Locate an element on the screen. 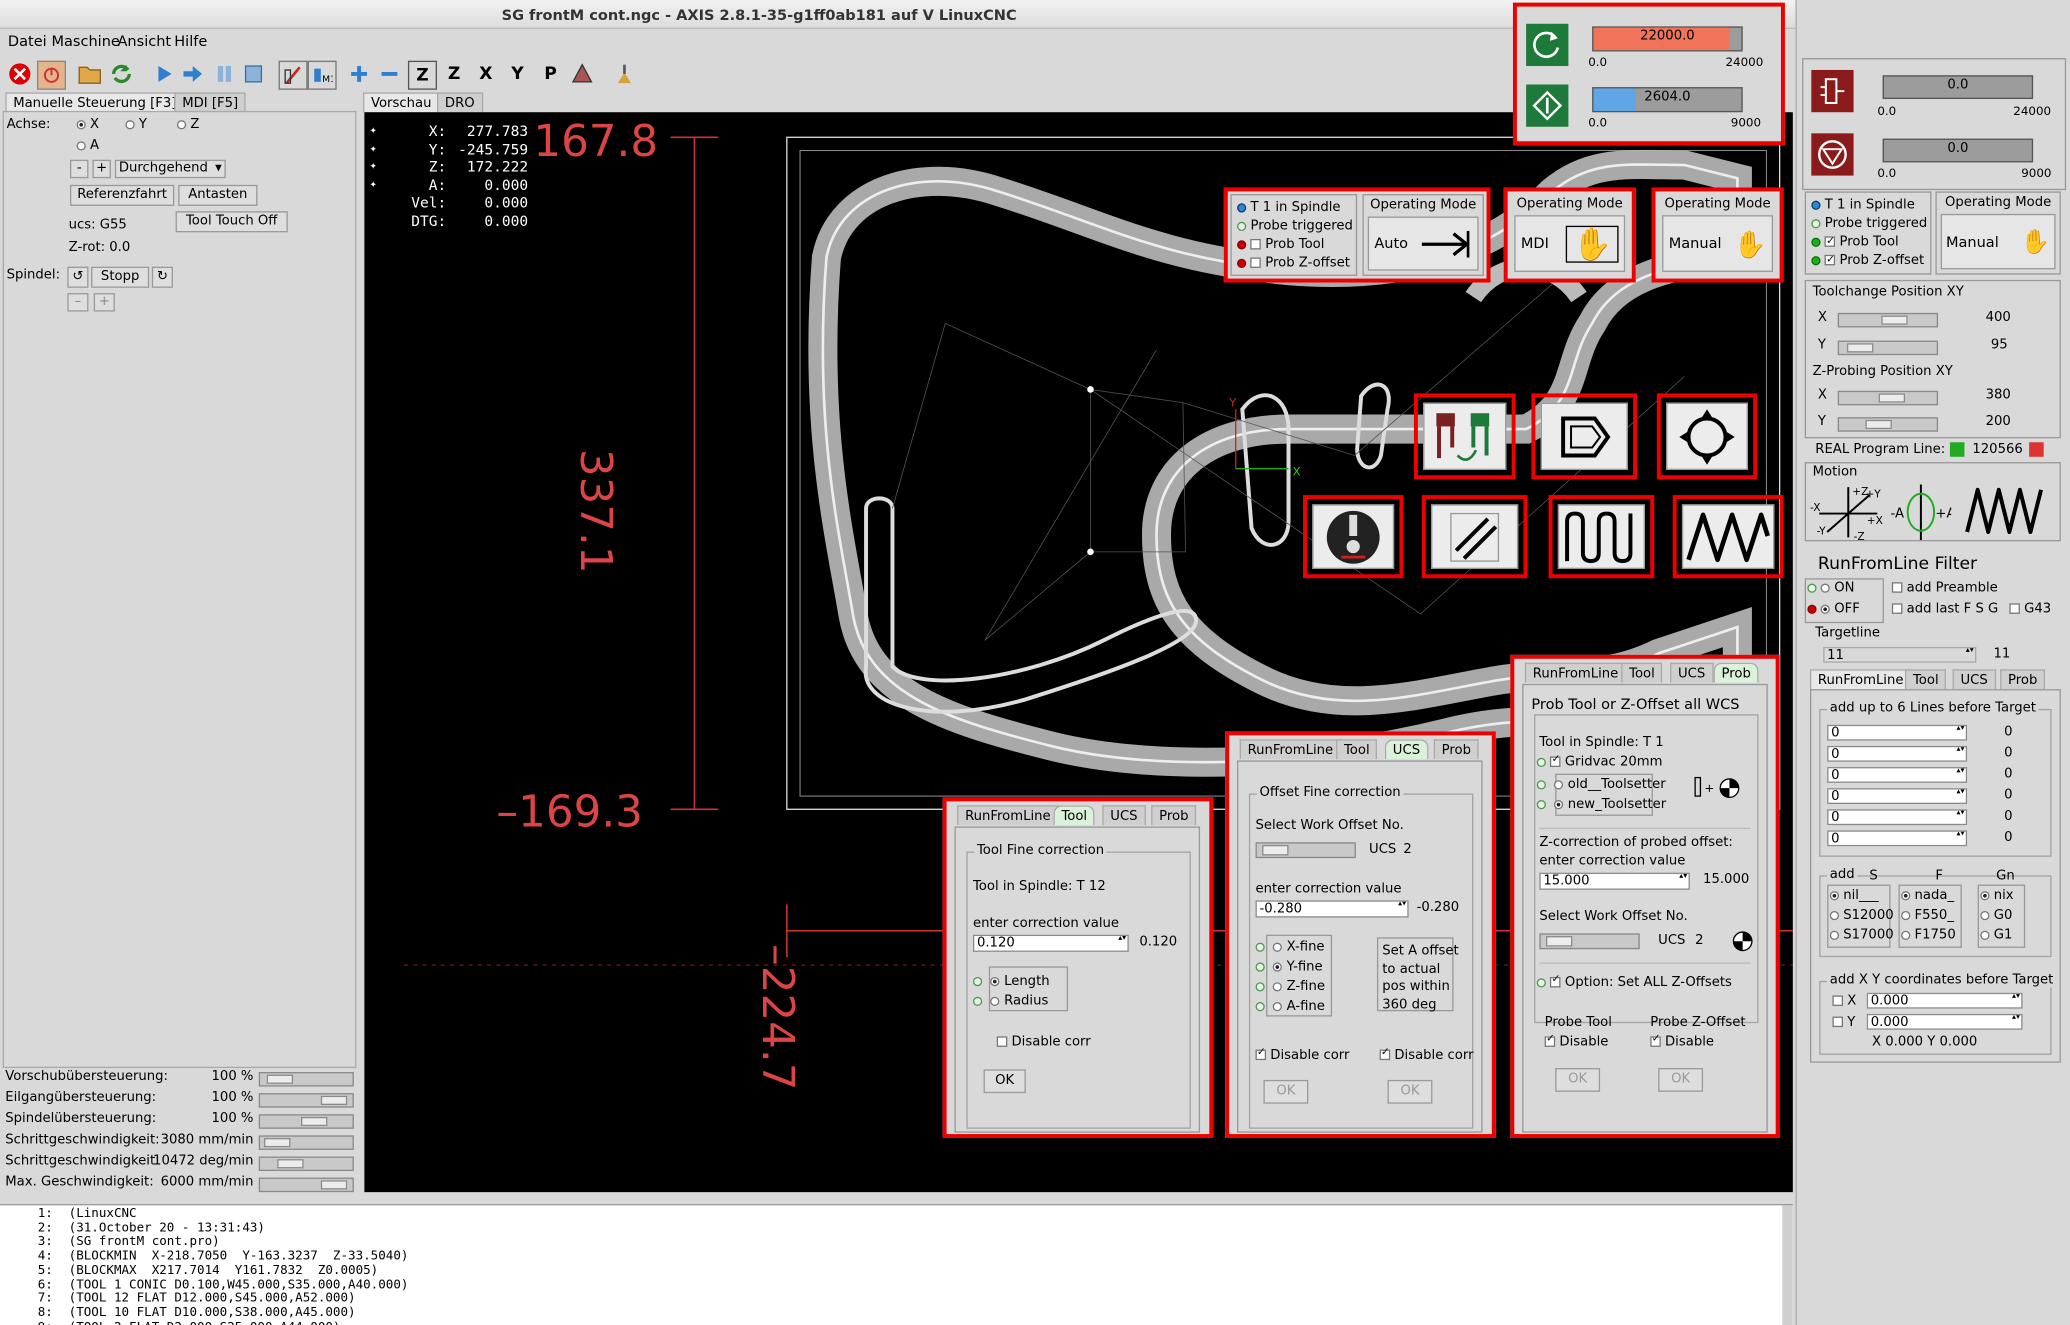  optional-stop-icon: M1 is located at coordinates (322, 75).